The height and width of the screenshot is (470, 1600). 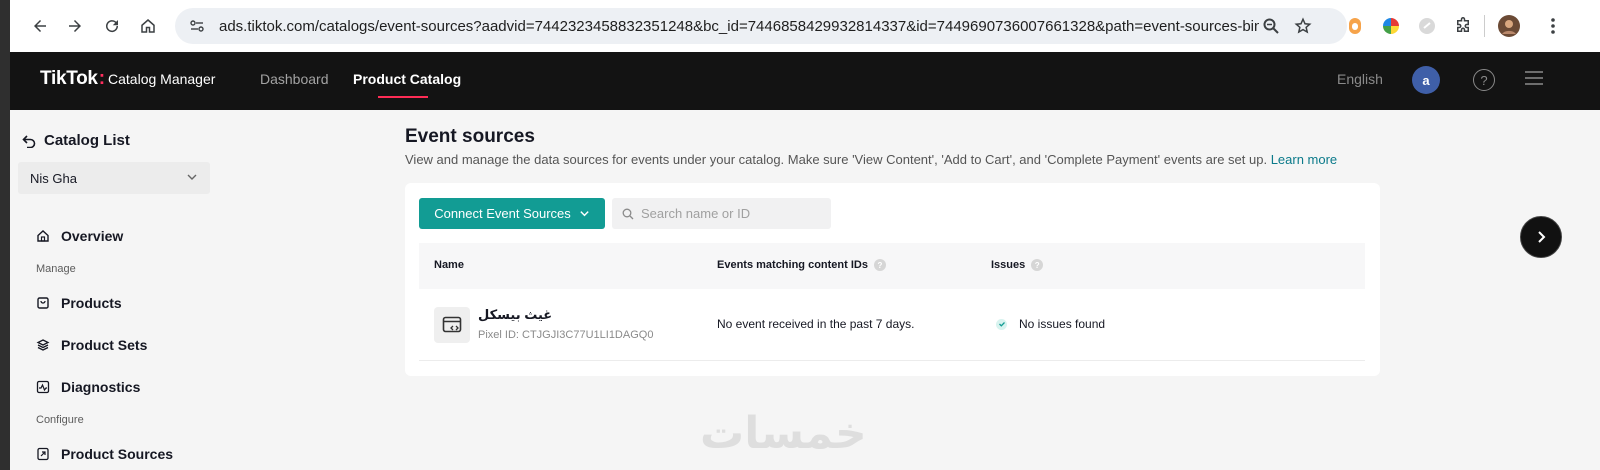 I want to click on column-header-label: Name, so click(x=449, y=265).